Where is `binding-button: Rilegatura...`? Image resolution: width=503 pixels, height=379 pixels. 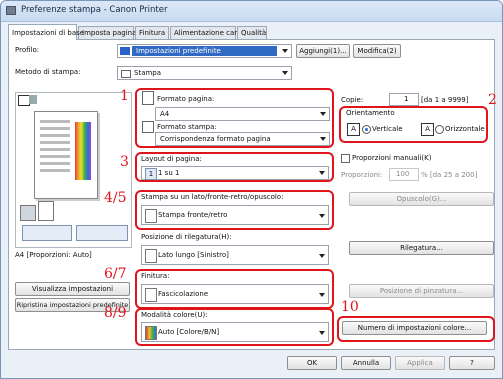
binding-button: Rilegatura... is located at coordinates (421, 248).